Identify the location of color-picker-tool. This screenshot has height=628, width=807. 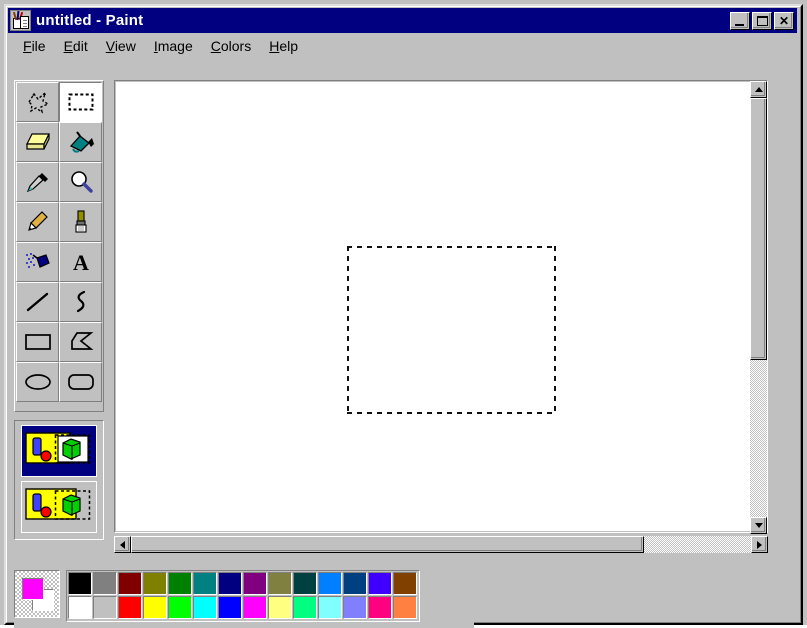
(37, 182).